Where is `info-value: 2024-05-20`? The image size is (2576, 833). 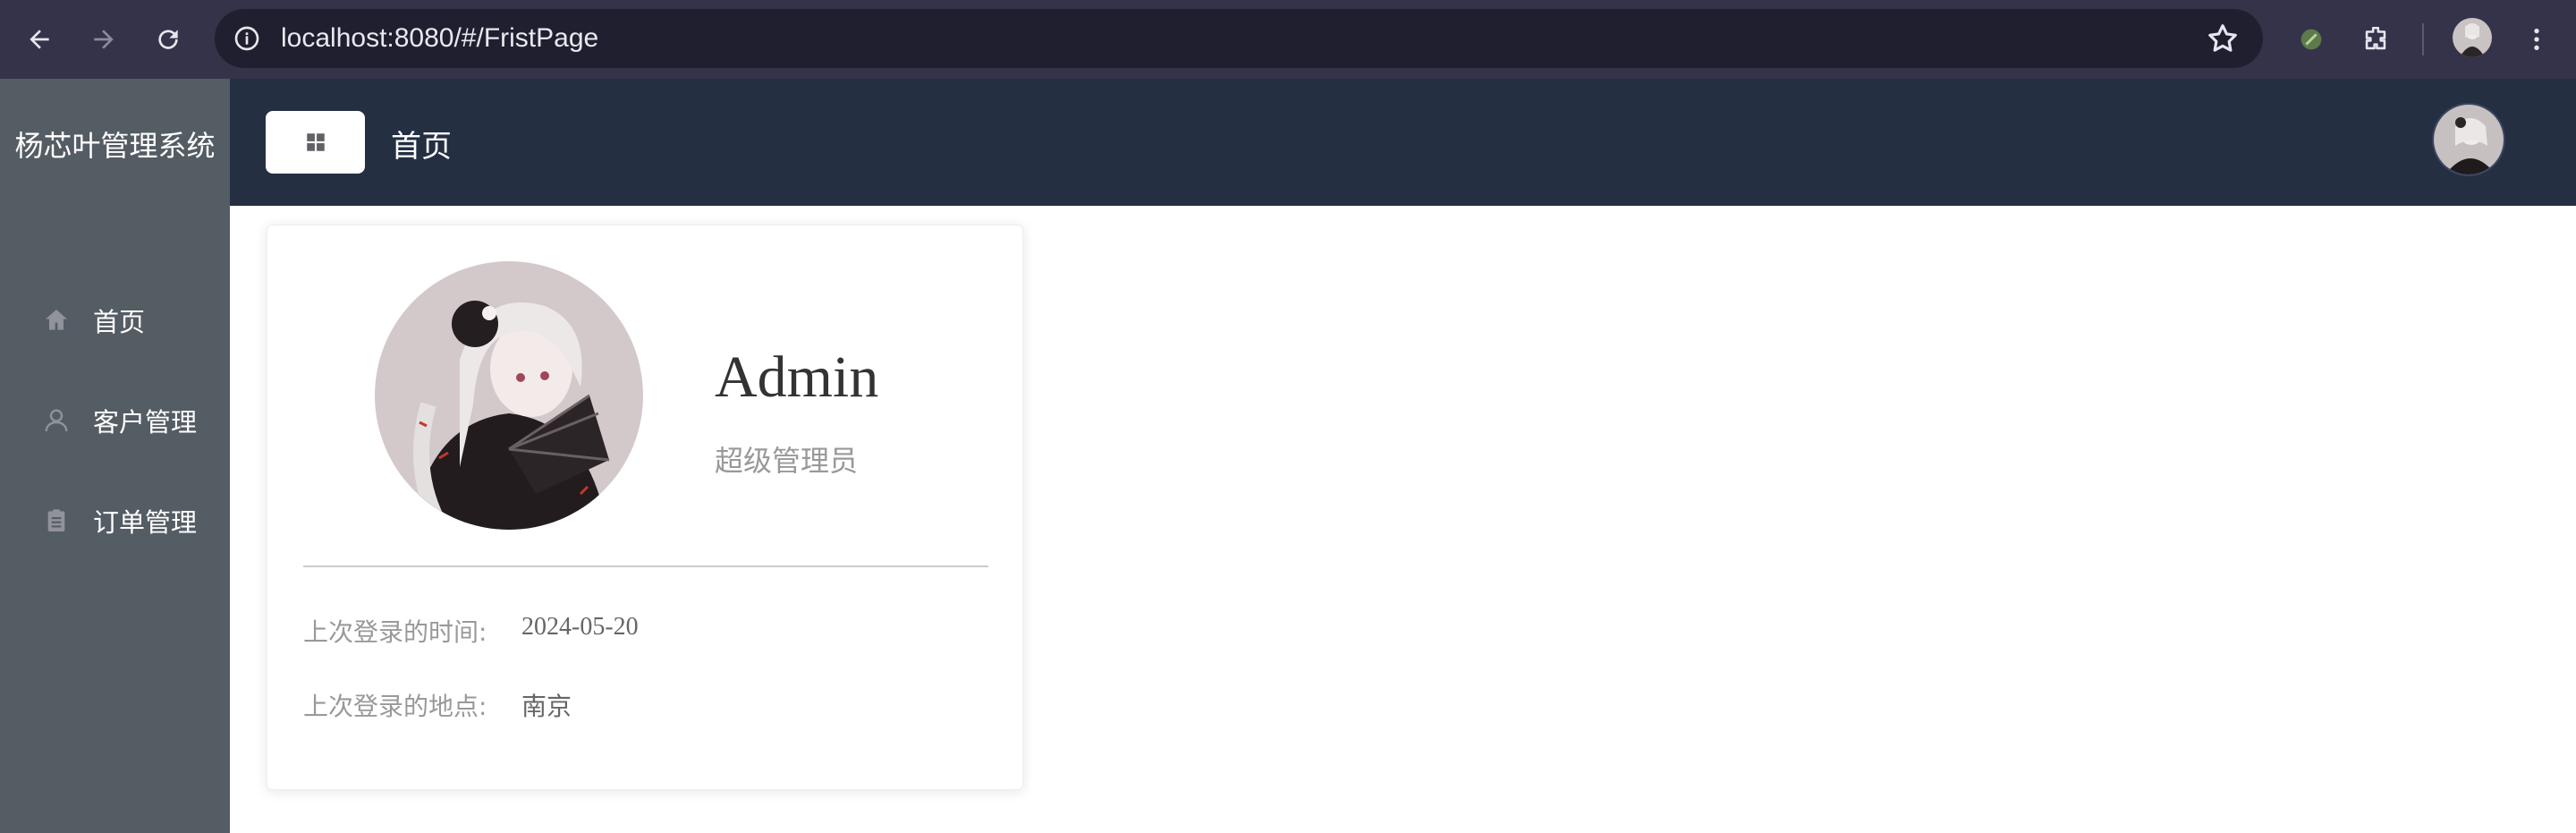 info-value: 2024-05-20 is located at coordinates (580, 627).